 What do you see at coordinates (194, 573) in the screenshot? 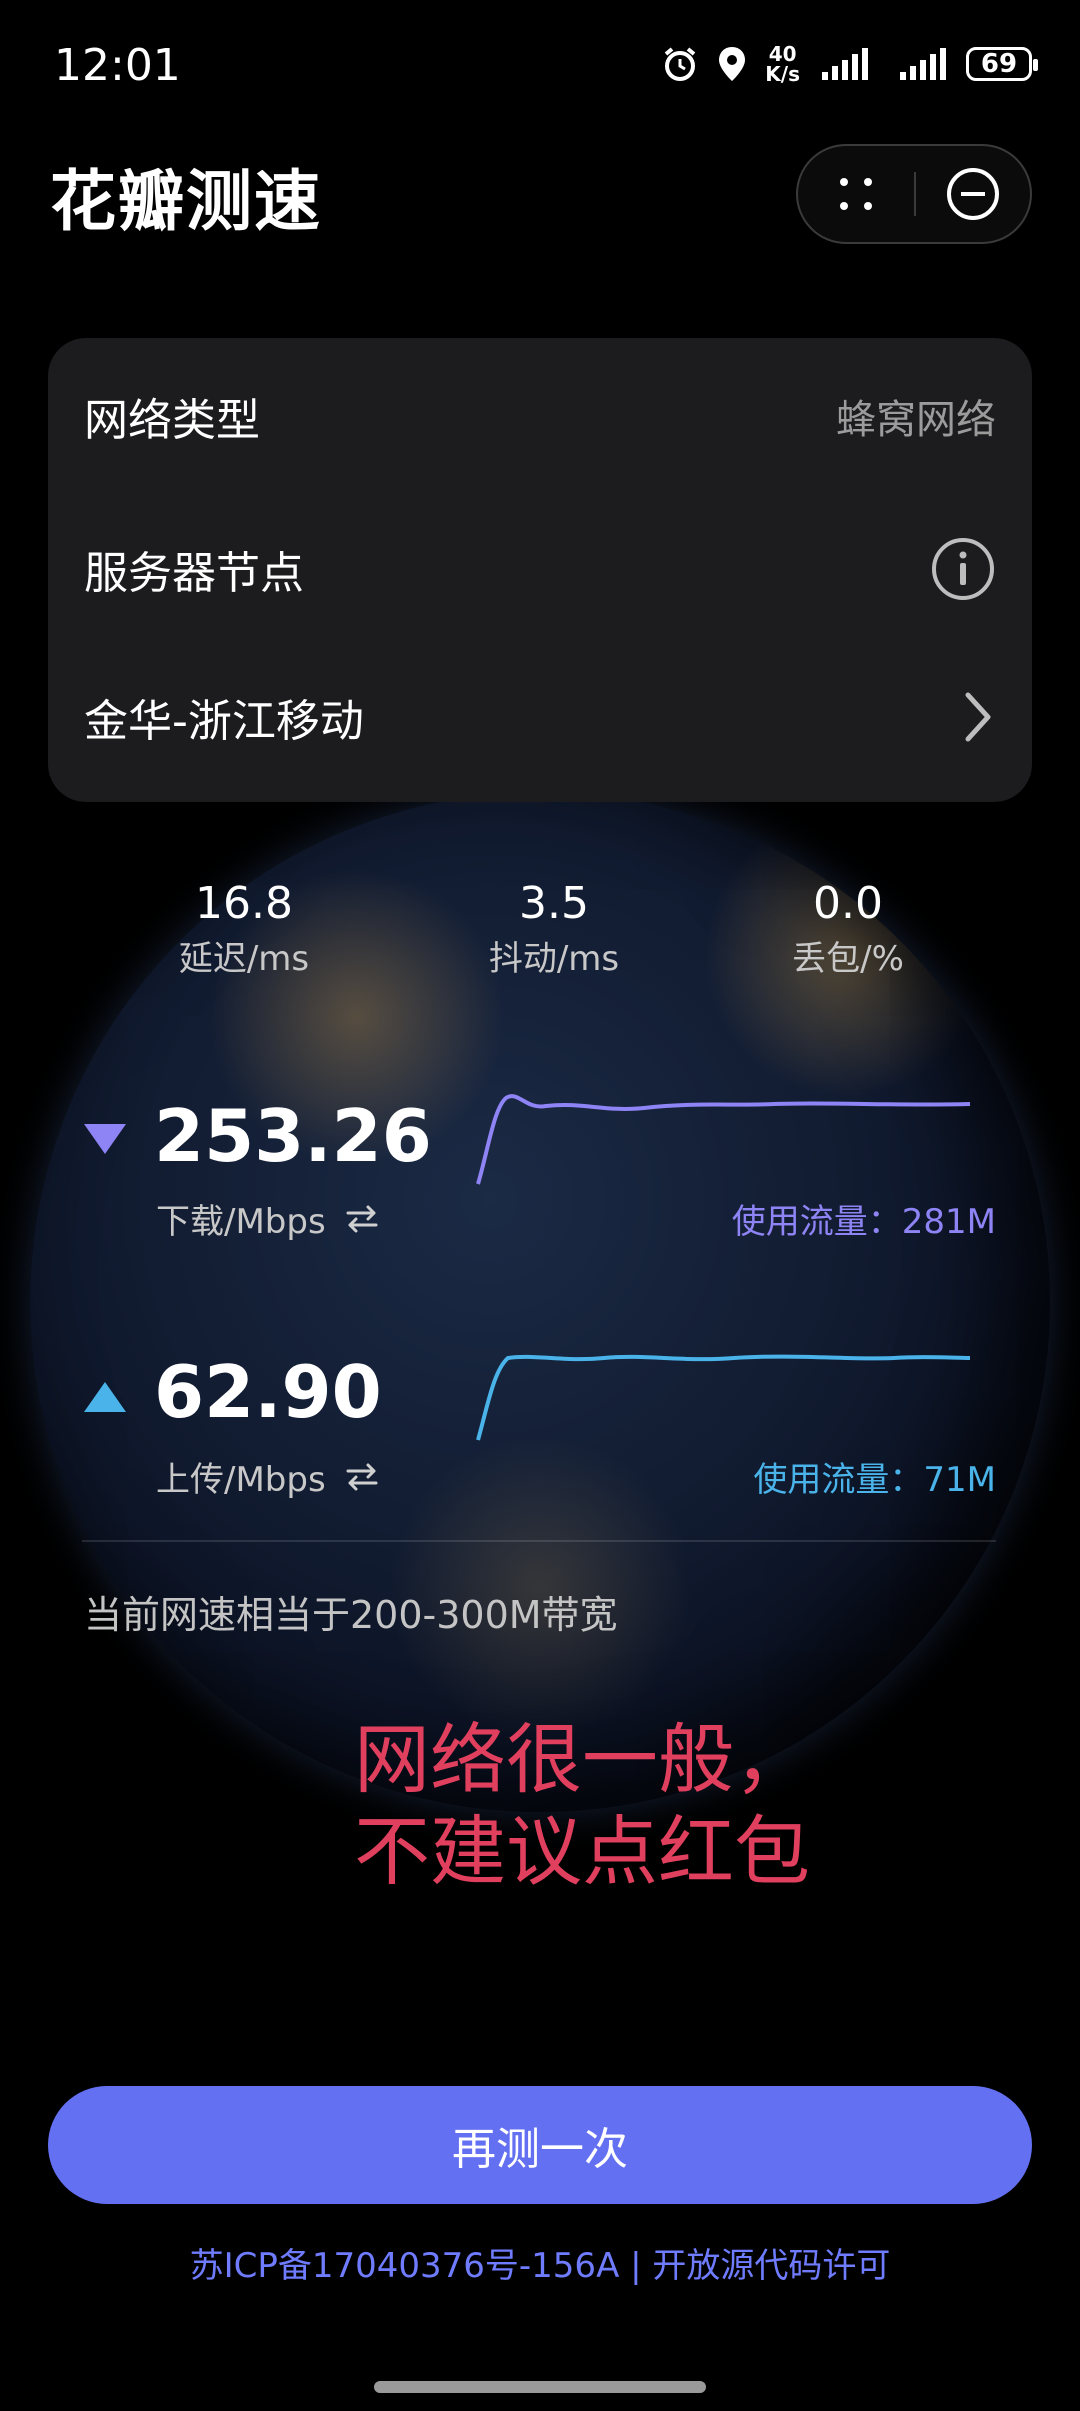
I see `server-node-label: 服务器节点` at bounding box center [194, 573].